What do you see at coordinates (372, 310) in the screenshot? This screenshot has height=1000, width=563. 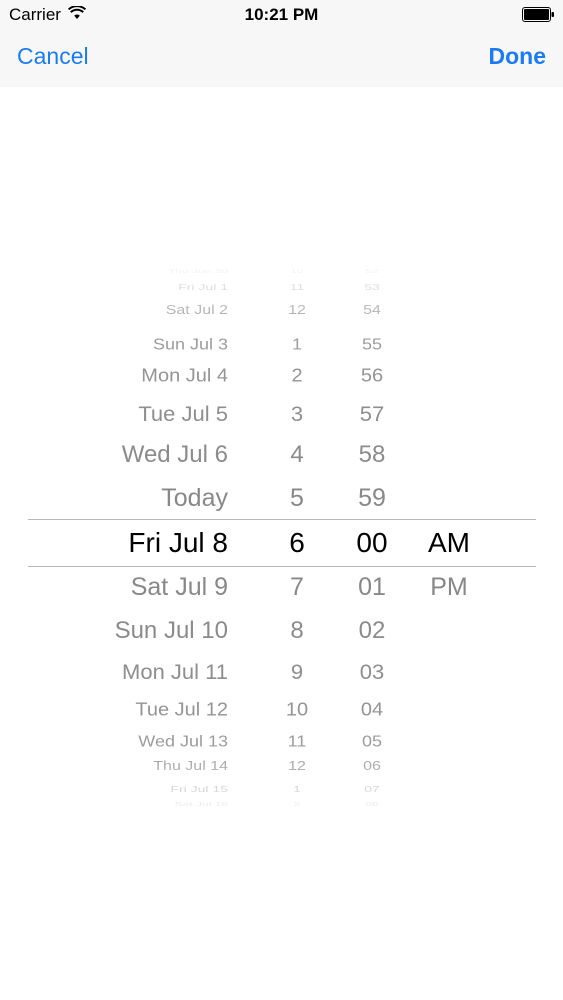 I see `minute-option: 54` at bounding box center [372, 310].